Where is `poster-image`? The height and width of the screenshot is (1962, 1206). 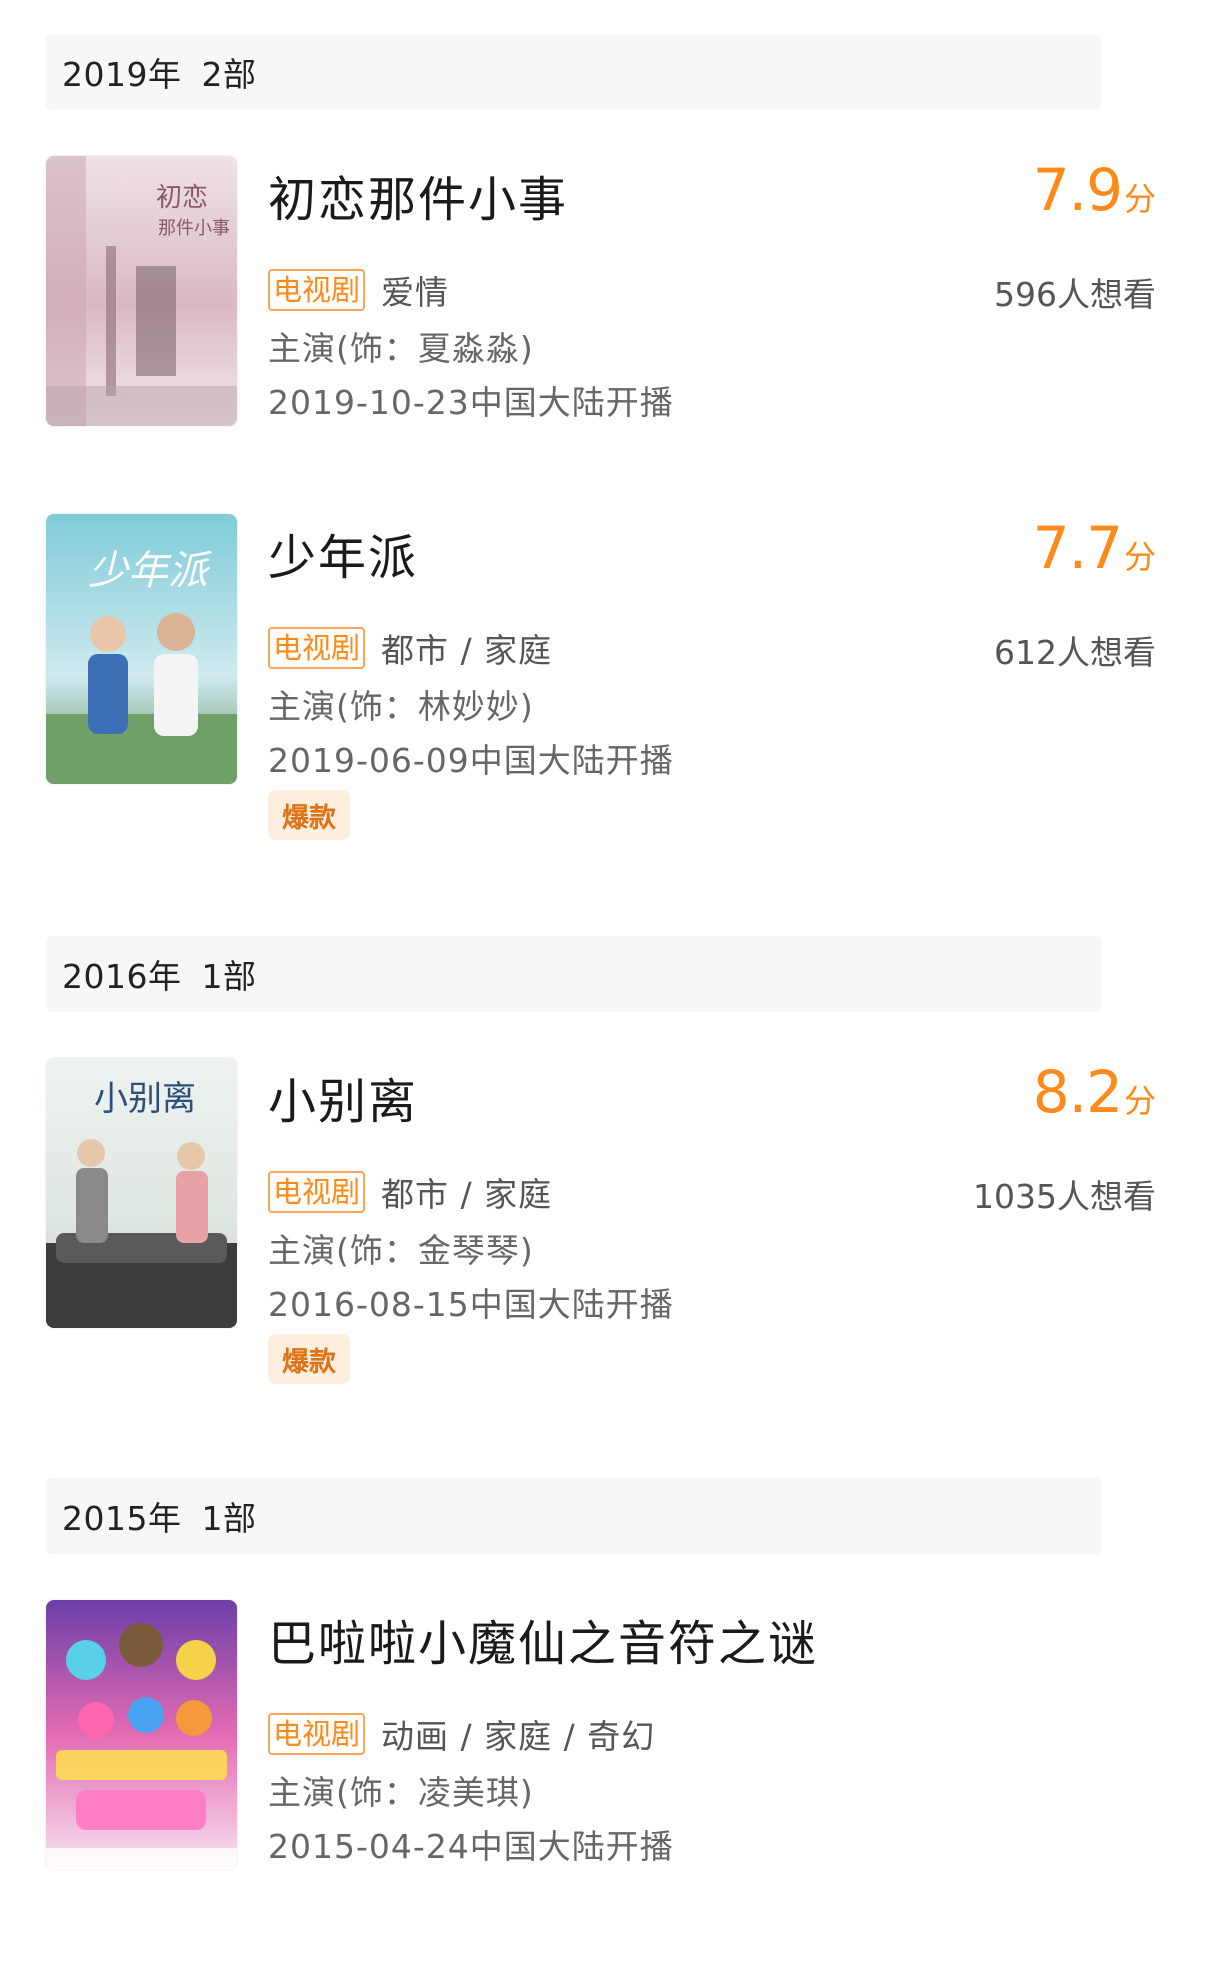
poster-image is located at coordinates (141, 1735).